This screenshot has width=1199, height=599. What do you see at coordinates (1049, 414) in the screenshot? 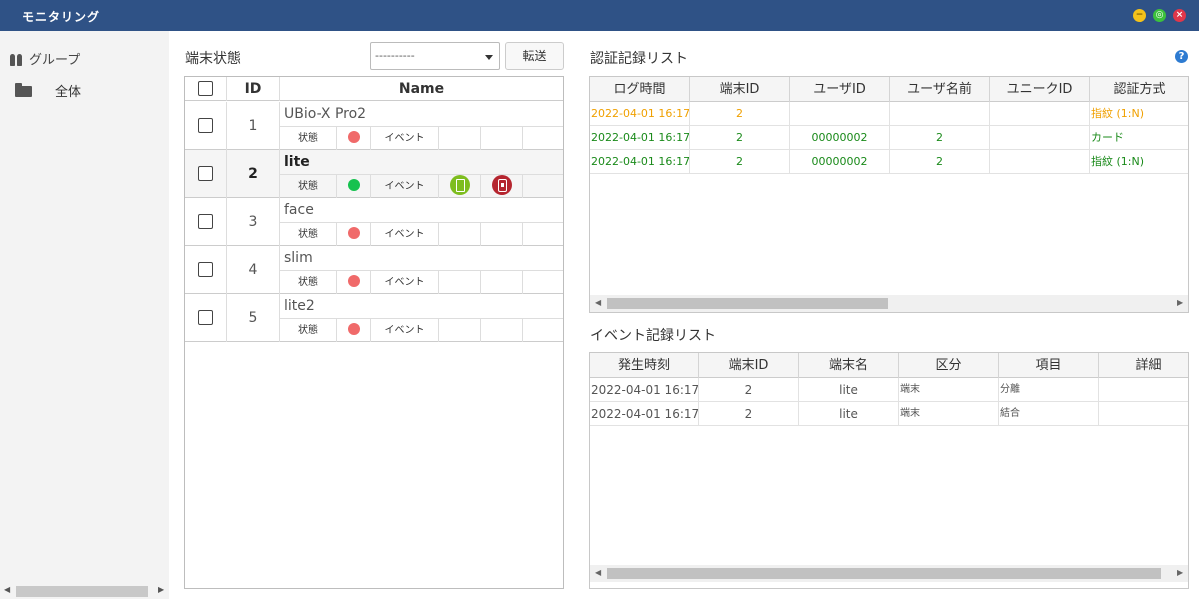
I see `event-cell-item: 結合` at bounding box center [1049, 414].